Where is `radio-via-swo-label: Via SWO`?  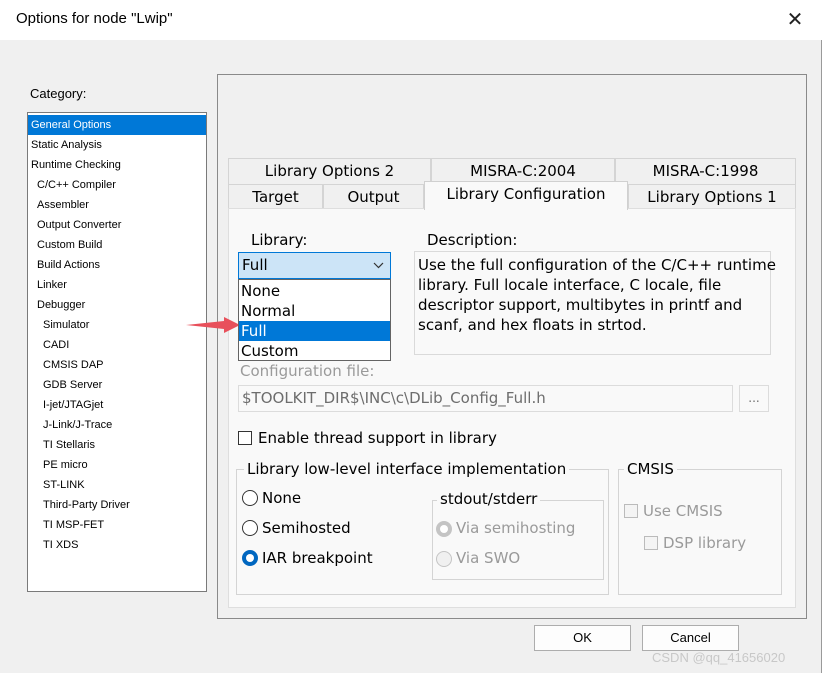
radio-via-swo-label: Via SWO is located at coordinates (488, 558).